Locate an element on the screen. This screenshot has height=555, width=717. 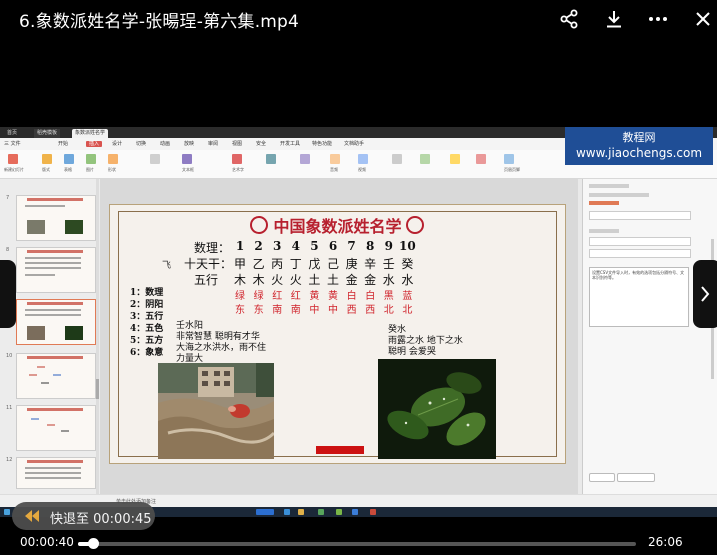
next-video-button is located at coordinates (705, 294).